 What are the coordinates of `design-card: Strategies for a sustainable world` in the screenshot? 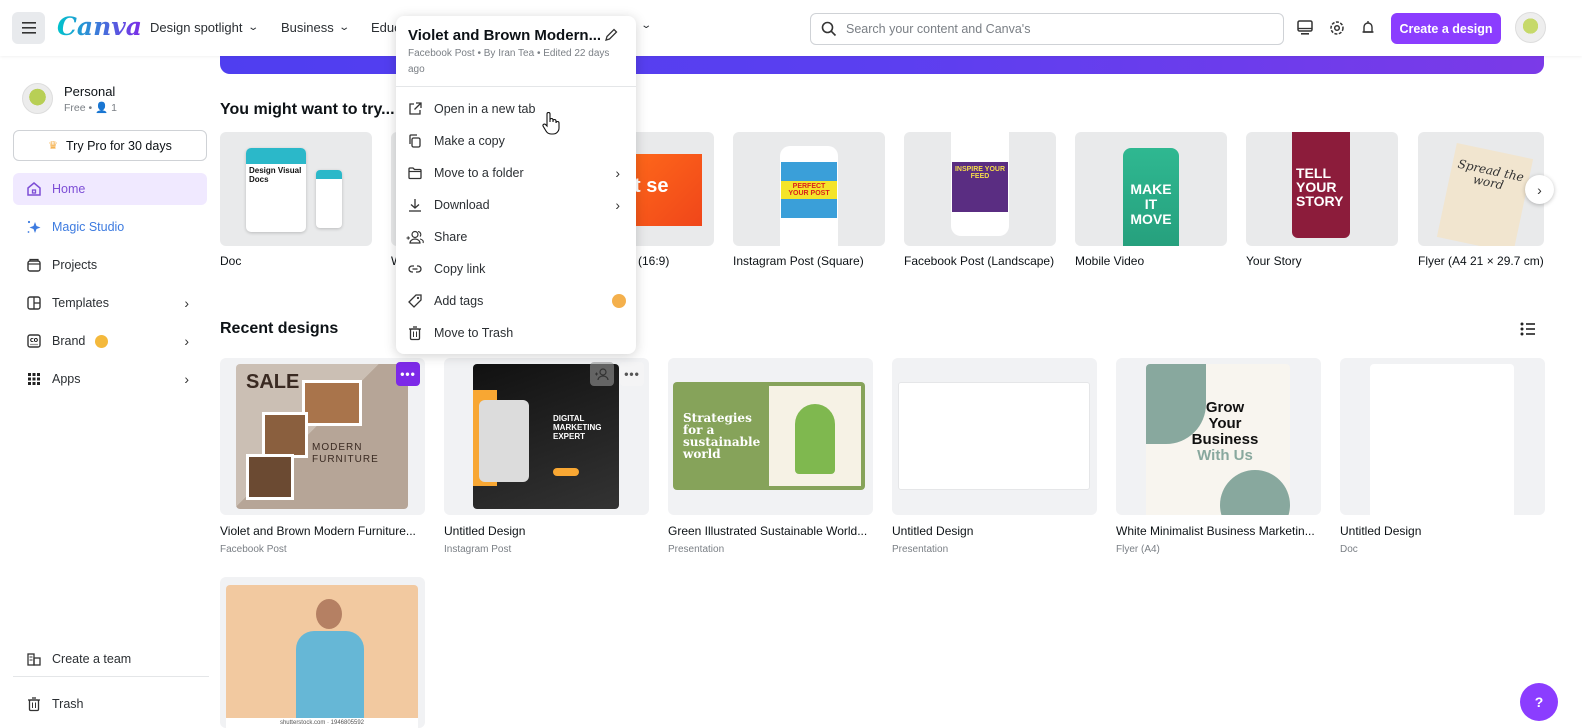 It's located at (770, 436).